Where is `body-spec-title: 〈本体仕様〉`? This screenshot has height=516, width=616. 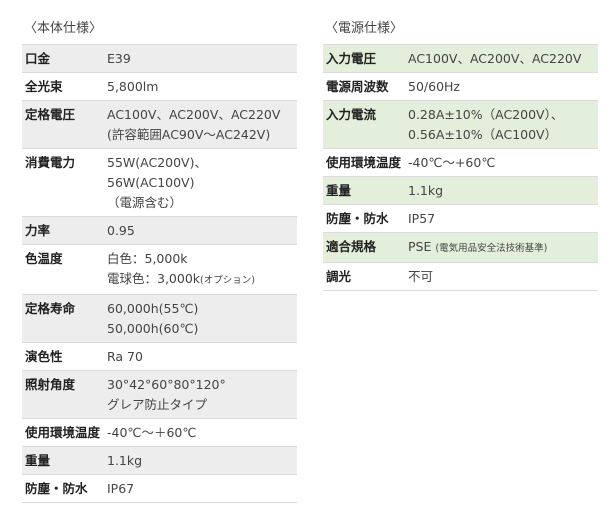
body-spec-title: 〈本体仕様〉 is located at coordinates (63, 28).